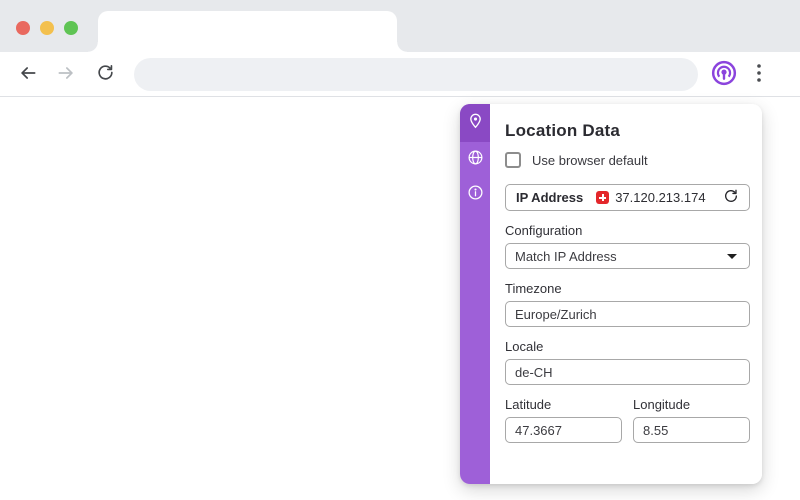 This screenshot has width=800, height=500. I want to click on minimize-window-button, so click(47, 28).